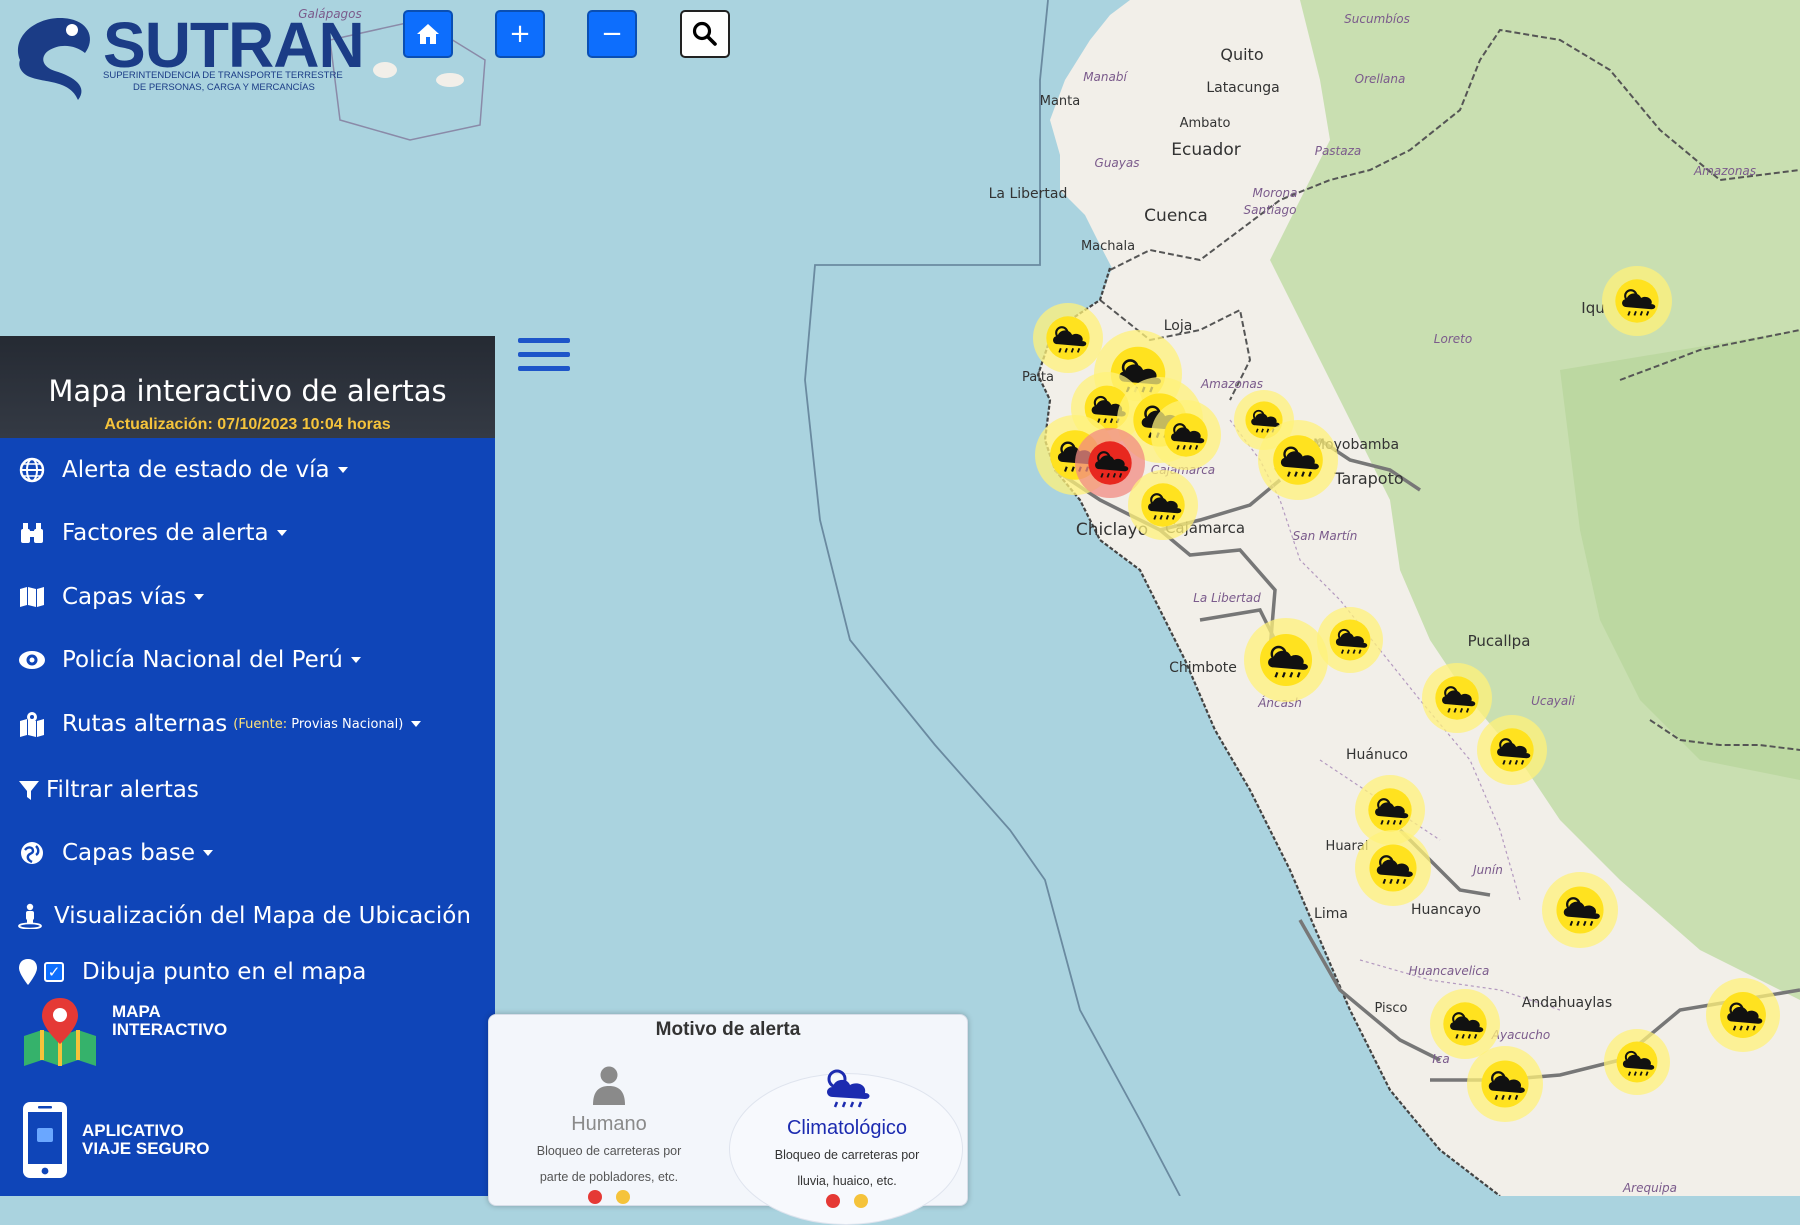 This screenshot has height=1225, width=1800. Describe the element at coordinates (32, 597) in the screenshot. I see `map-icon` at that location.